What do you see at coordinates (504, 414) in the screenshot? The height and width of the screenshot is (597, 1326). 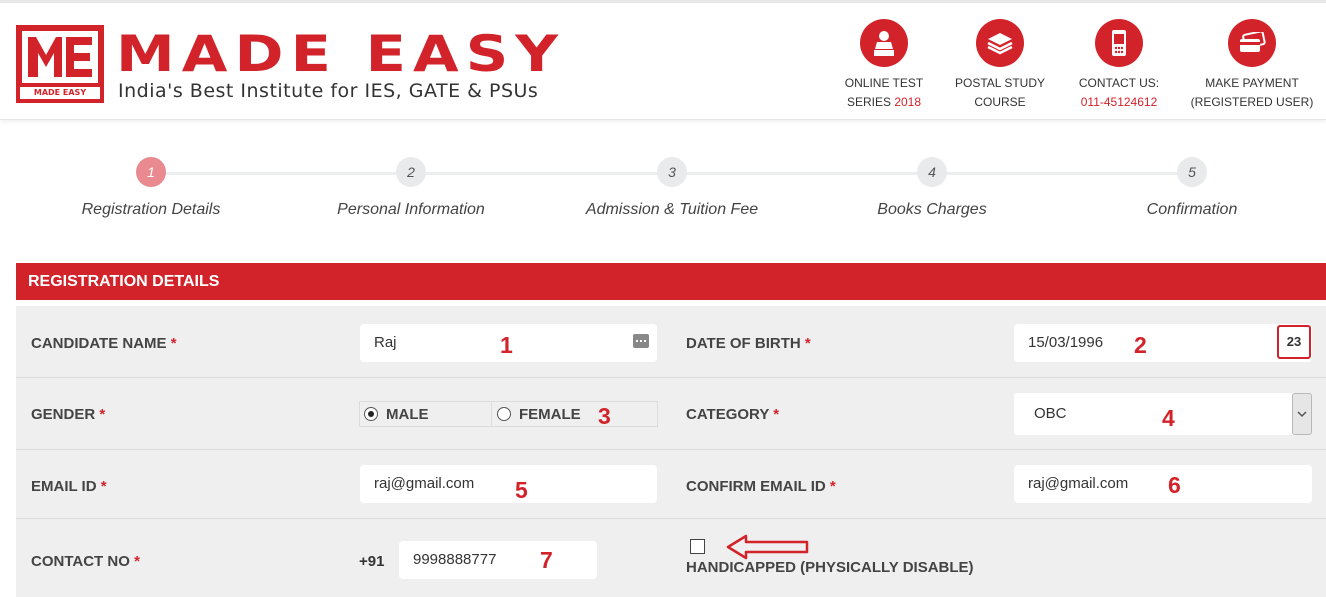 I see `radio-unselected-icon` at bounding box center [504, 414].